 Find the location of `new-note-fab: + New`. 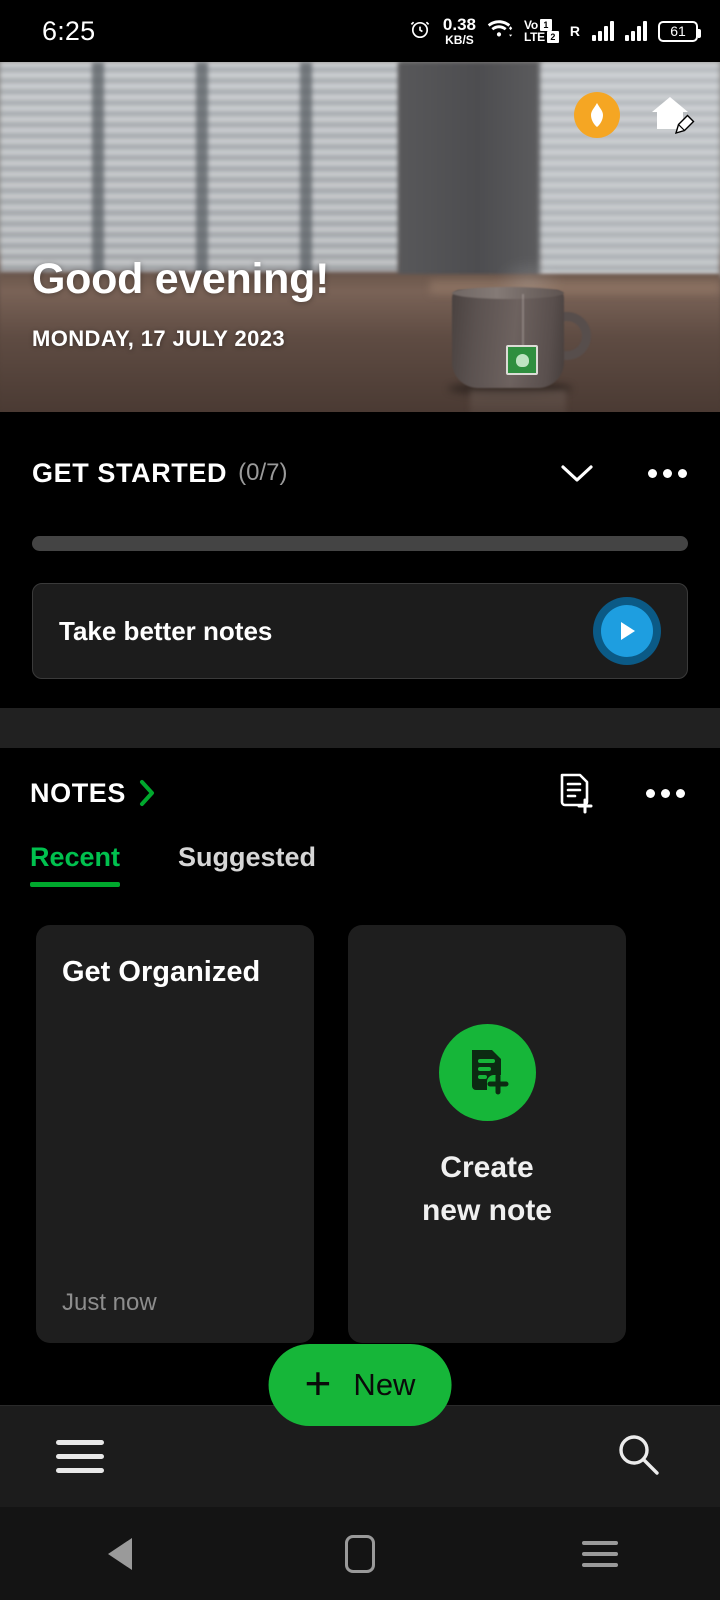

new-note-fab: + New is located at coordinates (360, 1385).